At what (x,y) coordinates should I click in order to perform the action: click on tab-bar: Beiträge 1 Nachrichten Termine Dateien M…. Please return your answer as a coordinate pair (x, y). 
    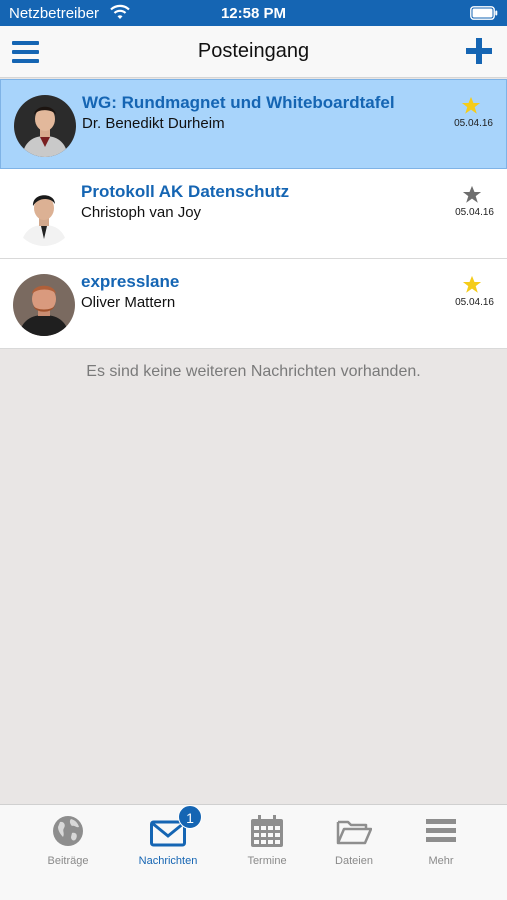
    Looking at the image, I should click on (253, 852).